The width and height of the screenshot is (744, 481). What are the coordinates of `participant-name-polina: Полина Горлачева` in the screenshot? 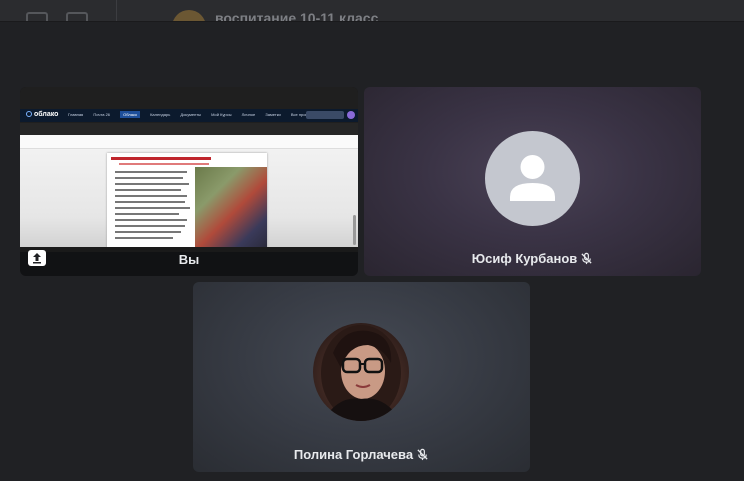 It's located at (361, 455).